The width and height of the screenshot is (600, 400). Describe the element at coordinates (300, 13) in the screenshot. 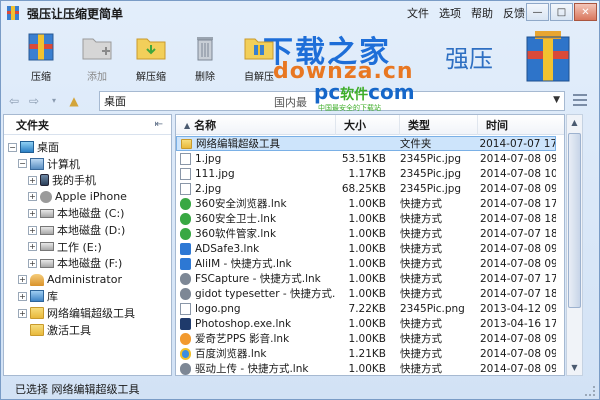

I see `title-bar: 强压让压缩更简单 文件 选项 帮助 反馈 — □ ✕` at that location.